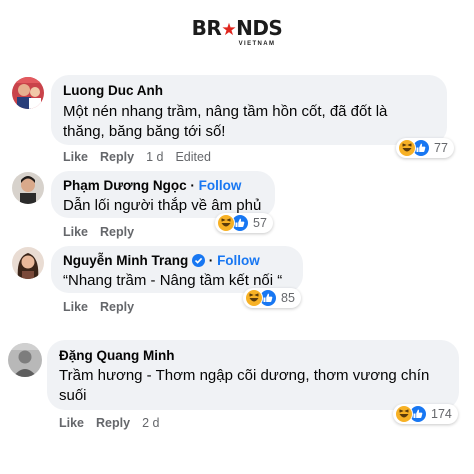  I want to click on comment-text-line: thăng, băng băng tới số!, so click(144, 131).